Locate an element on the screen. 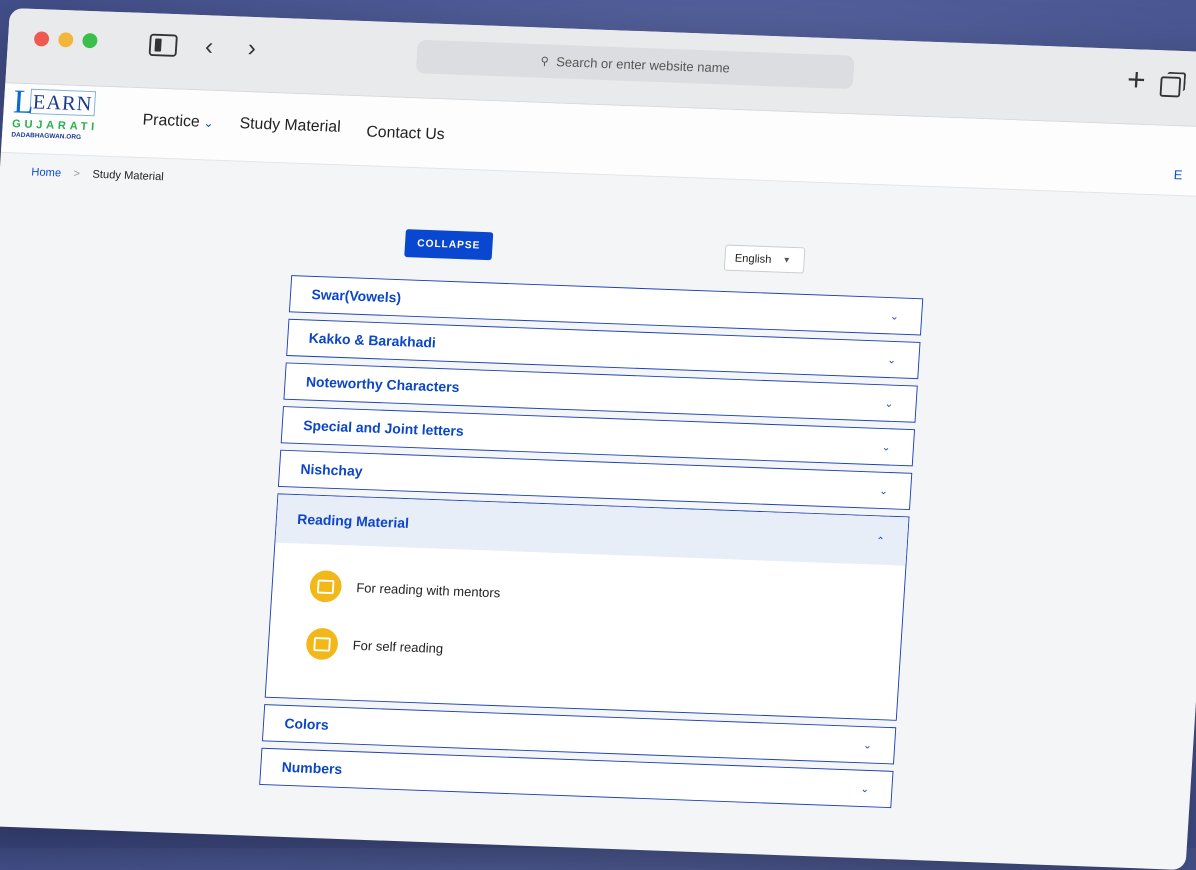  chevron-up-icon: ⌃ is located at coordinates (880, 541).